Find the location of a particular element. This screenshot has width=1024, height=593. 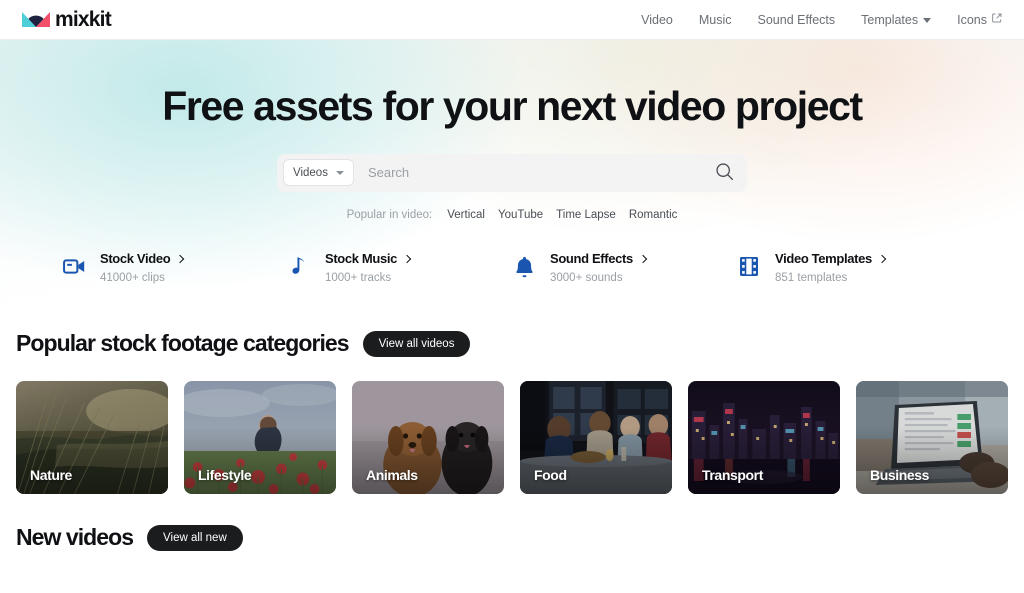

search-bar: Videos is located at coordinates (512, 172).